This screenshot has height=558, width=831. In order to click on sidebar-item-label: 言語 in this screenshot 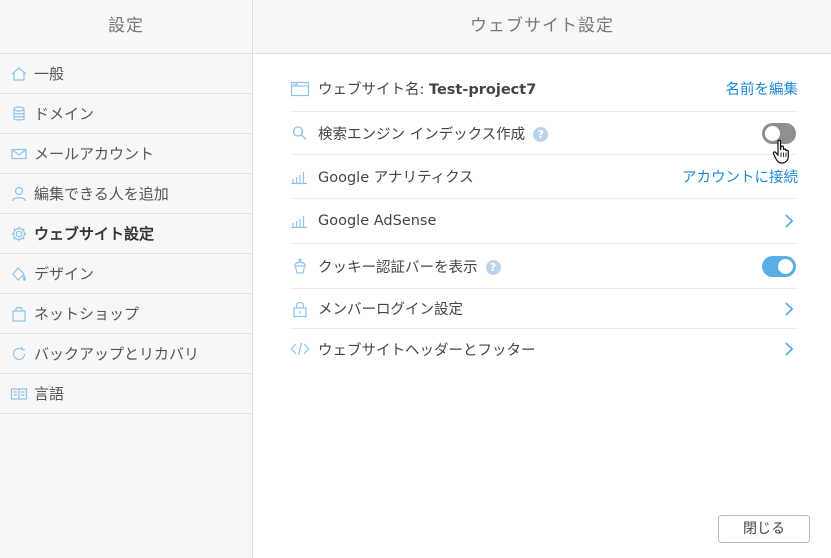, I will do `click(49, 394)`.